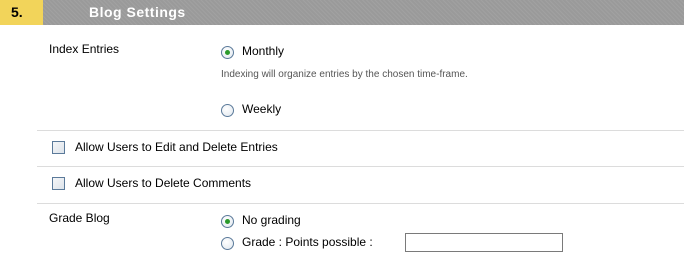 The height and width of the screenshot is (259, 684). I want to click on section-header: 5. Blog Settings, so click(342, 12).